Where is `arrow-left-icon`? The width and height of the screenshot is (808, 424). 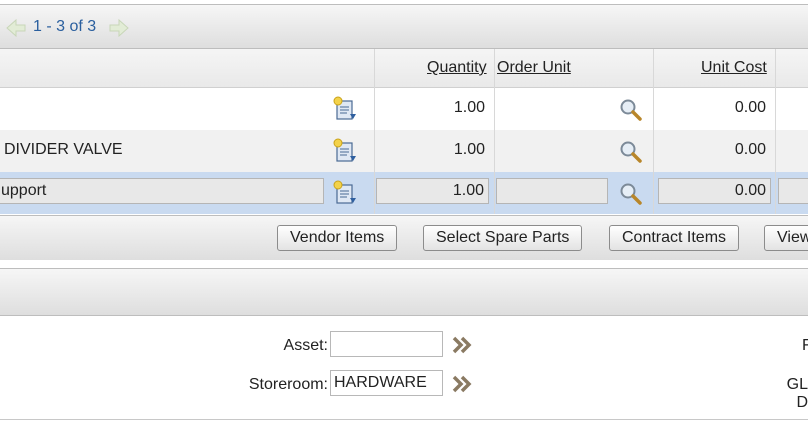
arrow-left-icon is located at coordinates (16, 28).